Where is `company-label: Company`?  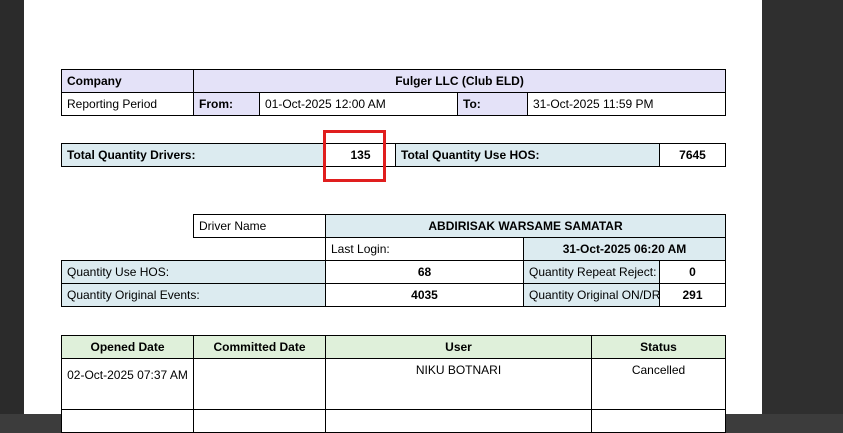 company-label: Company is located at coordinates (127, 81).